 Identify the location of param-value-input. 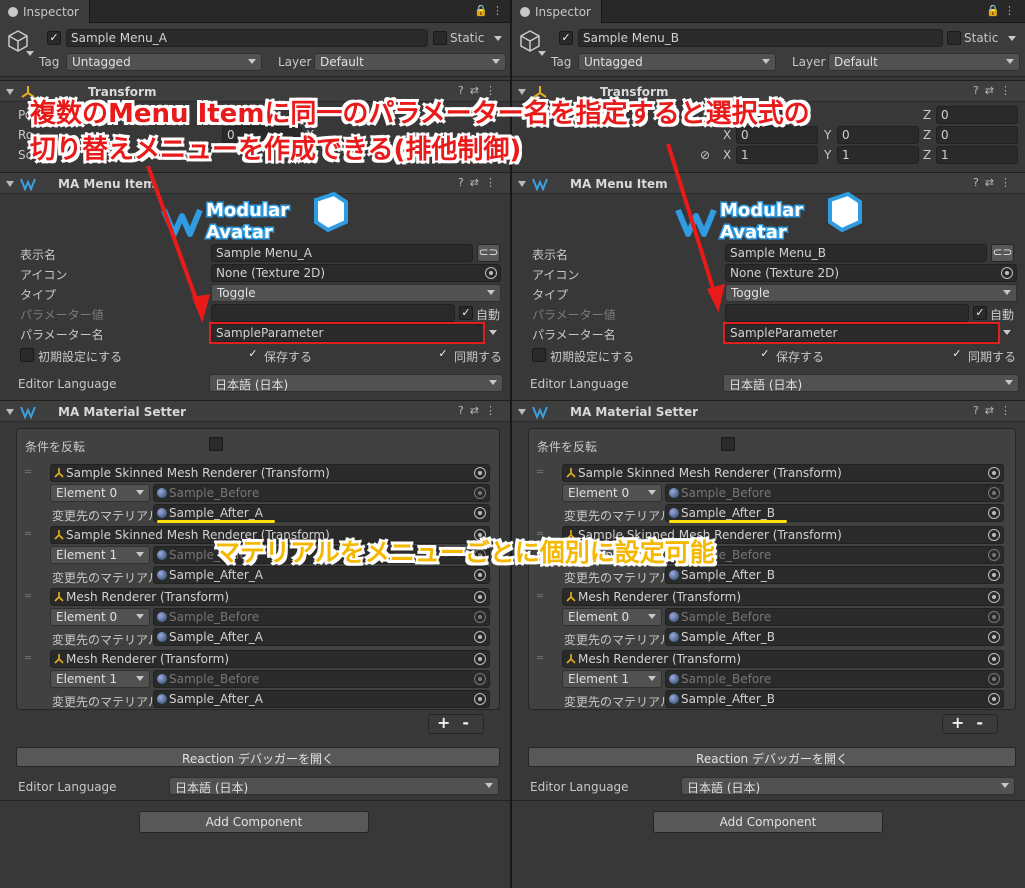
(333, 313).